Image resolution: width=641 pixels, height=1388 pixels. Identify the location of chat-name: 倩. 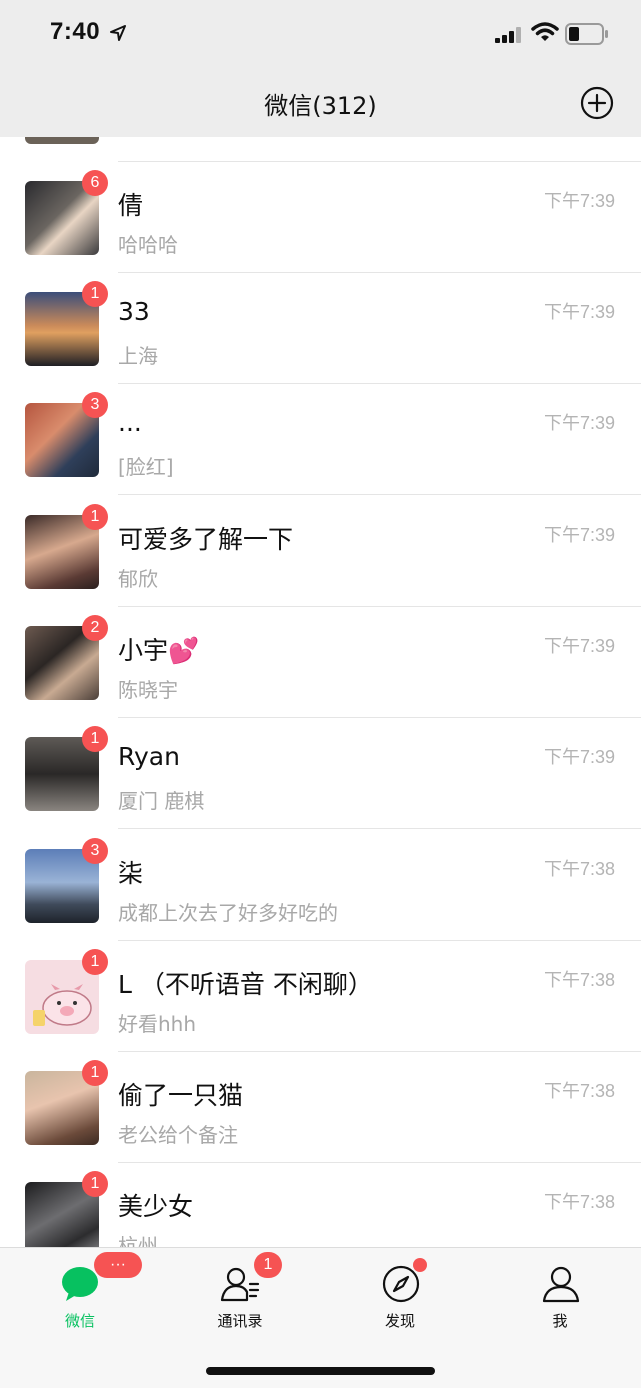
(131, 205).